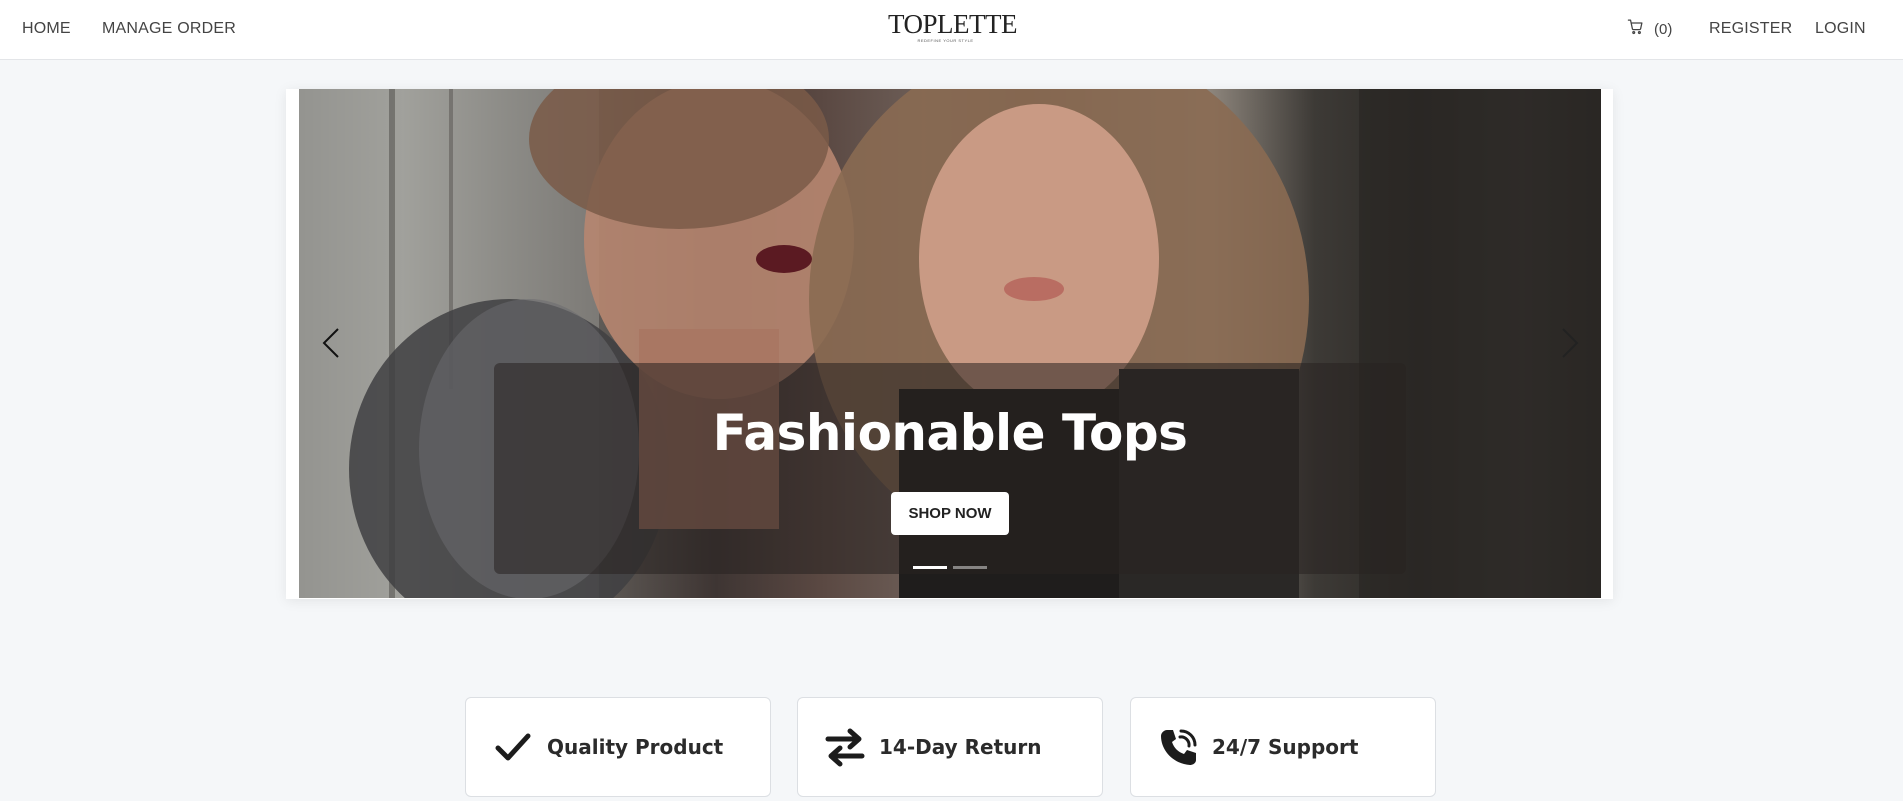 The height and width of the screenshot is (801, 1903). Describe the element at coordinates (1840, 29) in the screenshot. I see `nav-login-link: LOGIN` at that location.